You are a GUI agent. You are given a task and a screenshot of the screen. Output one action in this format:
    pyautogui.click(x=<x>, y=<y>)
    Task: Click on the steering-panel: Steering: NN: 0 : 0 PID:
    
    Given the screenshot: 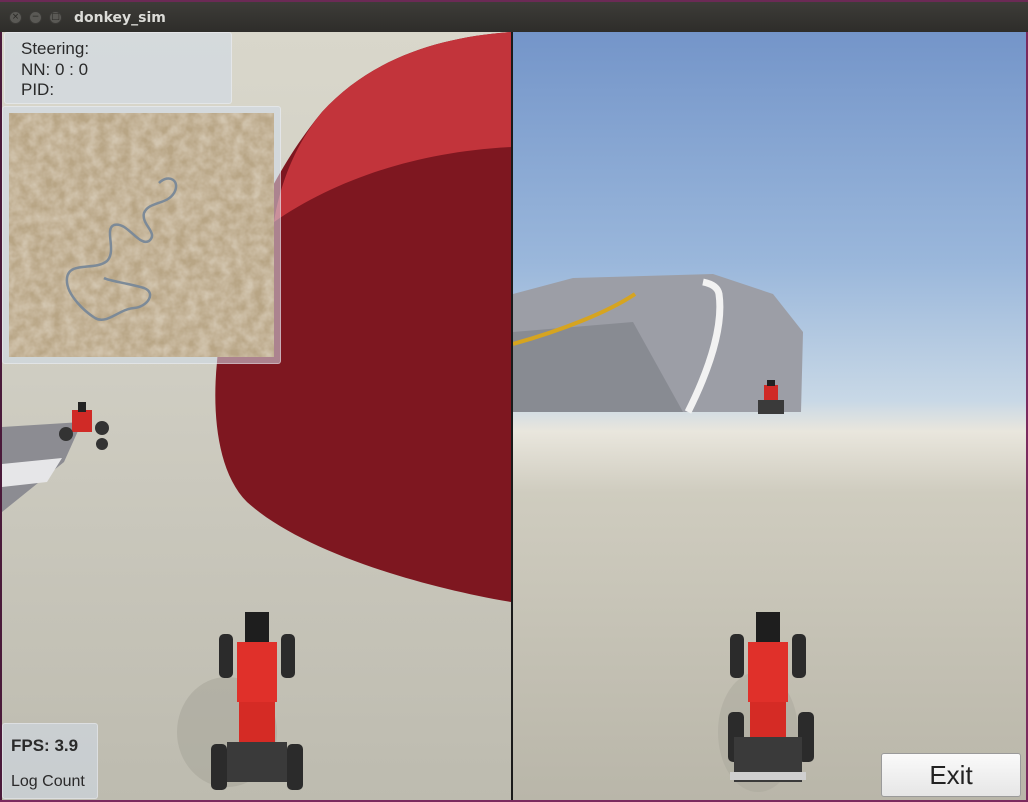 What is the action you would take?
    pyautogui.click(x=118, y=68)
    